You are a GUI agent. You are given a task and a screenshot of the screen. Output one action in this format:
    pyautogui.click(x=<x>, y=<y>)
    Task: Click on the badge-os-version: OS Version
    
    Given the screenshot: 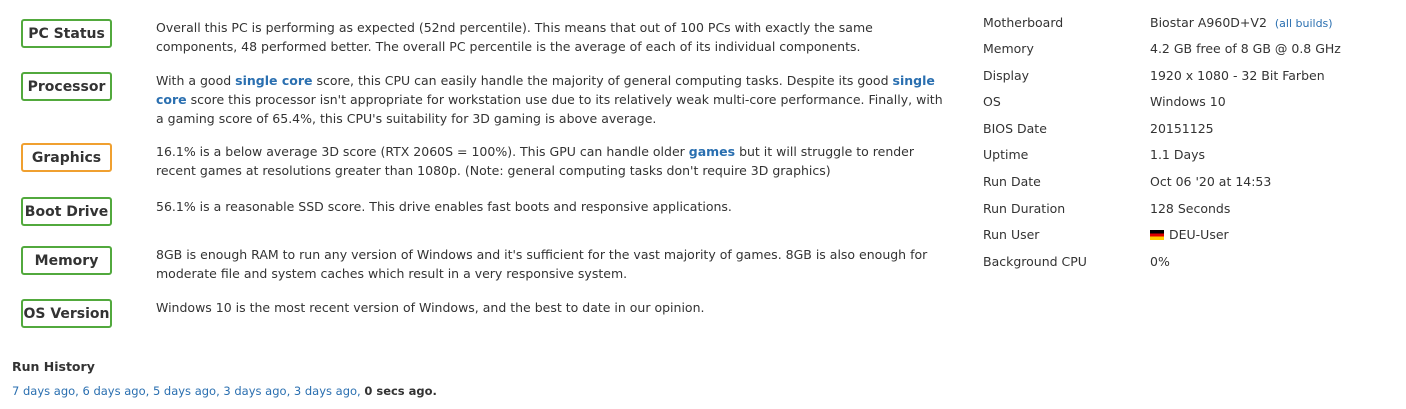 What is the action you would take?
    pyautogui.click(x=66, y=313)
    